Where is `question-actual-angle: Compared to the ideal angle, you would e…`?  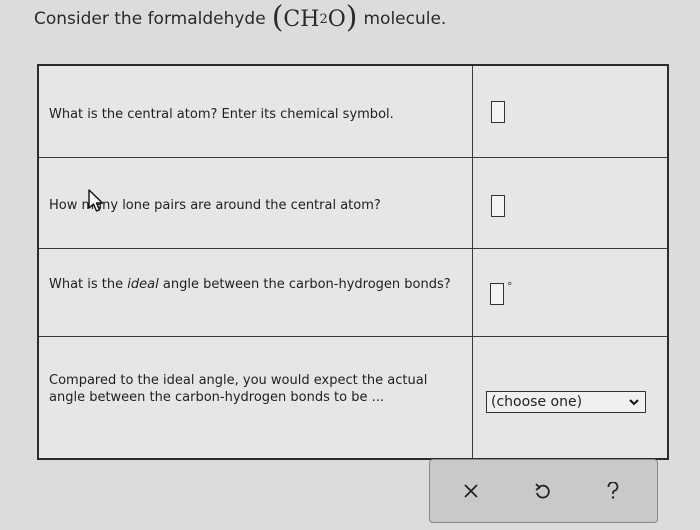
question-actual-angle: Compared to the ideal angle, you would e… is located at coordinates (238, 389).